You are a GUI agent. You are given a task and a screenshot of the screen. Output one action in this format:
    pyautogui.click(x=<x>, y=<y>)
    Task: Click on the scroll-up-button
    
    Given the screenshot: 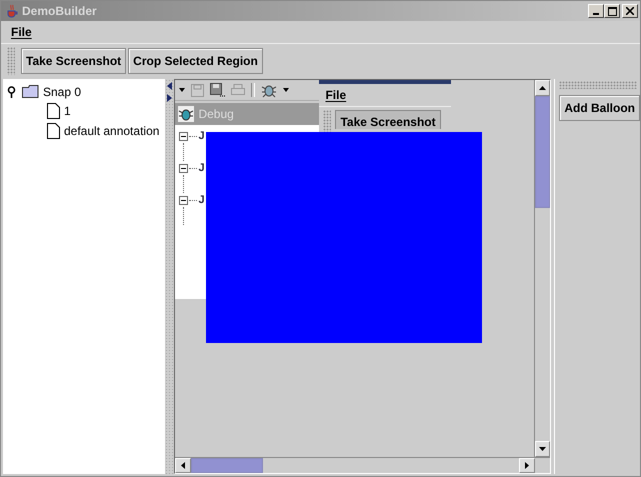 What is the action you would take?
    pyautogui.click(x=542, y=88)
    